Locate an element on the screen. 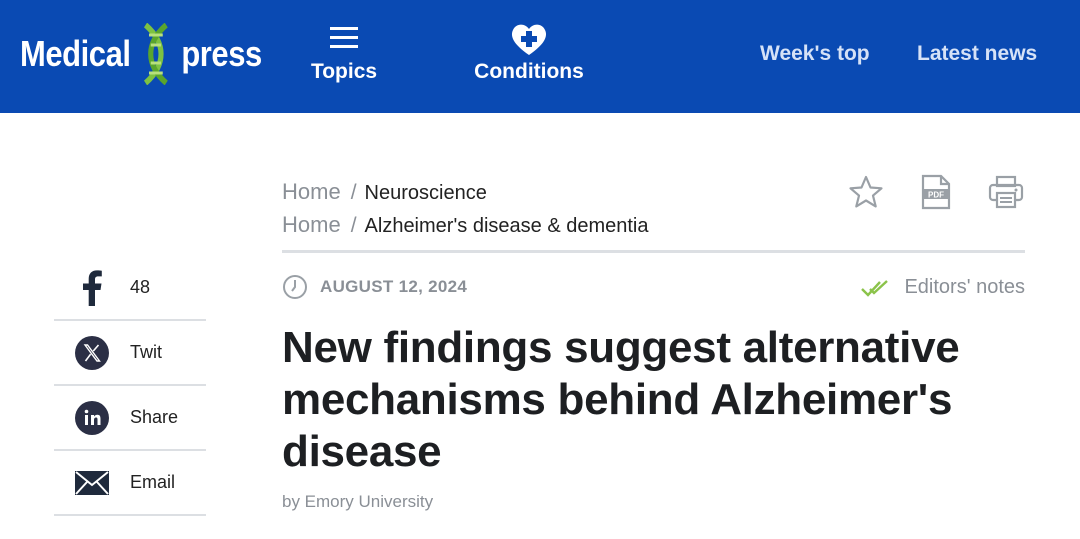 The height and width of the screenshot is (539, 1080). site-logo: Medical press is located at coordinates (160, 54).